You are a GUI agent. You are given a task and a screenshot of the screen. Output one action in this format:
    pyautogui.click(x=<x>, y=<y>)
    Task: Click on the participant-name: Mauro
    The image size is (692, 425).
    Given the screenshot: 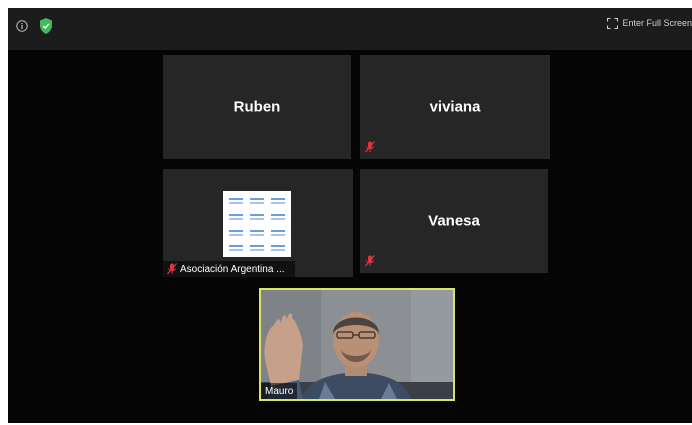 What is the action you would take?
    pyautogui.click(x=279, y=391)
    